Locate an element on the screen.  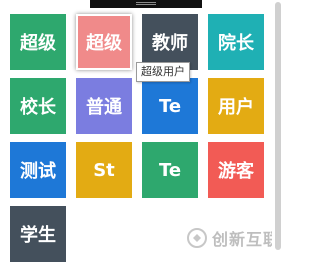
tile-label: 学生 is located at coordinates (38, 235).